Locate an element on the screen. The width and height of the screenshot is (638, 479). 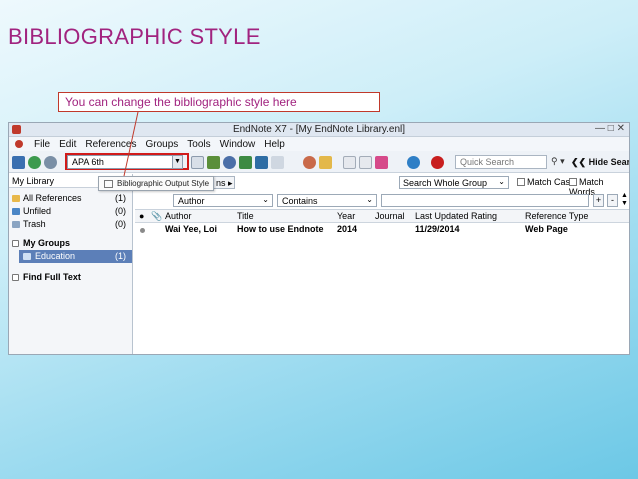
sidebar-item-label: Education is located at coordinates (55, 256).